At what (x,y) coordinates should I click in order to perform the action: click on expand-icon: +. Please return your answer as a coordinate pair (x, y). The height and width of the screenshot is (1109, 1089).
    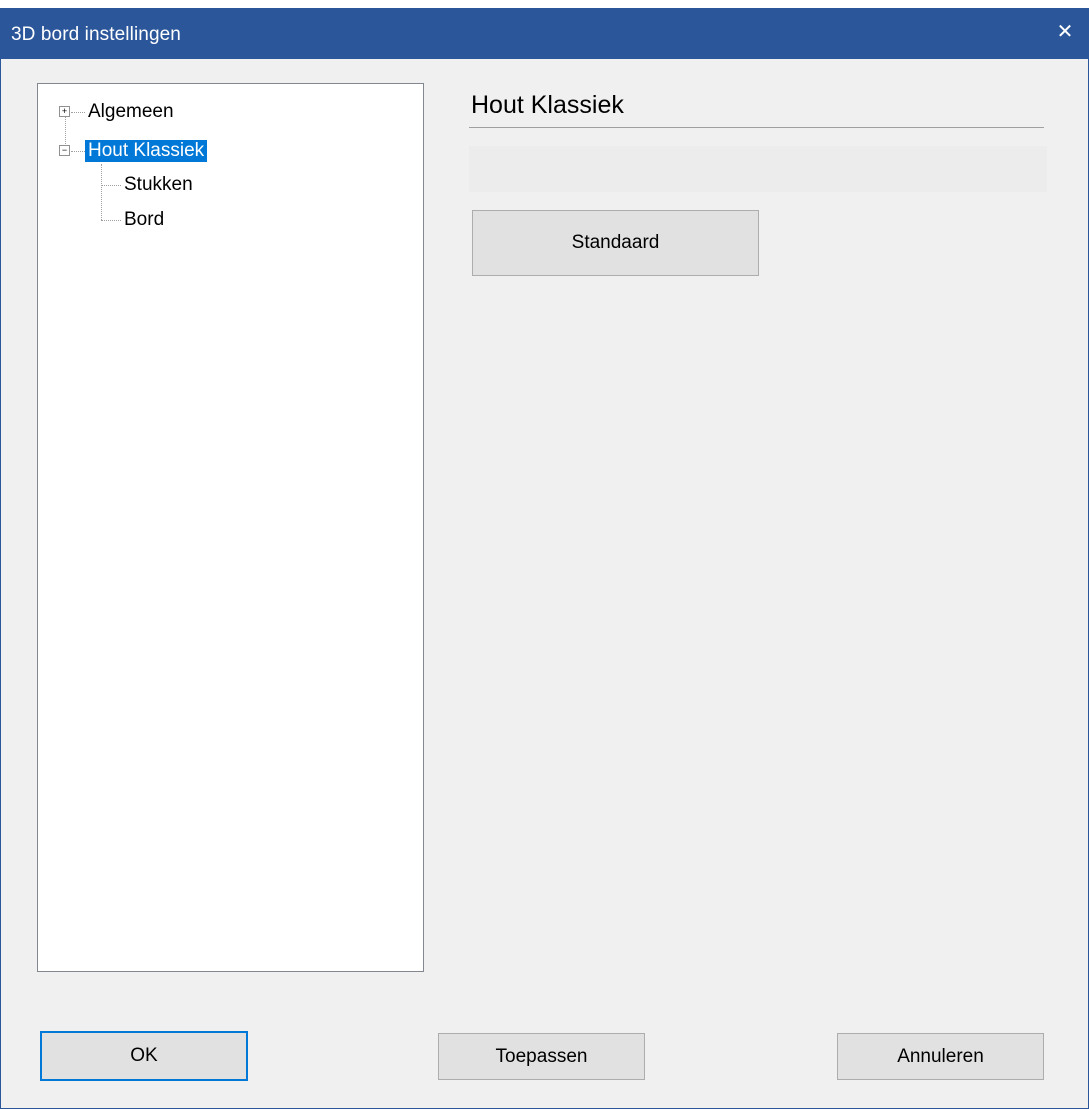
    Looking at the image, I should click on (64, 111).